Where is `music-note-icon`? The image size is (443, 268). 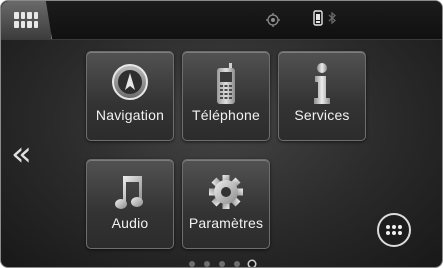
music-note-icon is located at coordinates (130, 192).